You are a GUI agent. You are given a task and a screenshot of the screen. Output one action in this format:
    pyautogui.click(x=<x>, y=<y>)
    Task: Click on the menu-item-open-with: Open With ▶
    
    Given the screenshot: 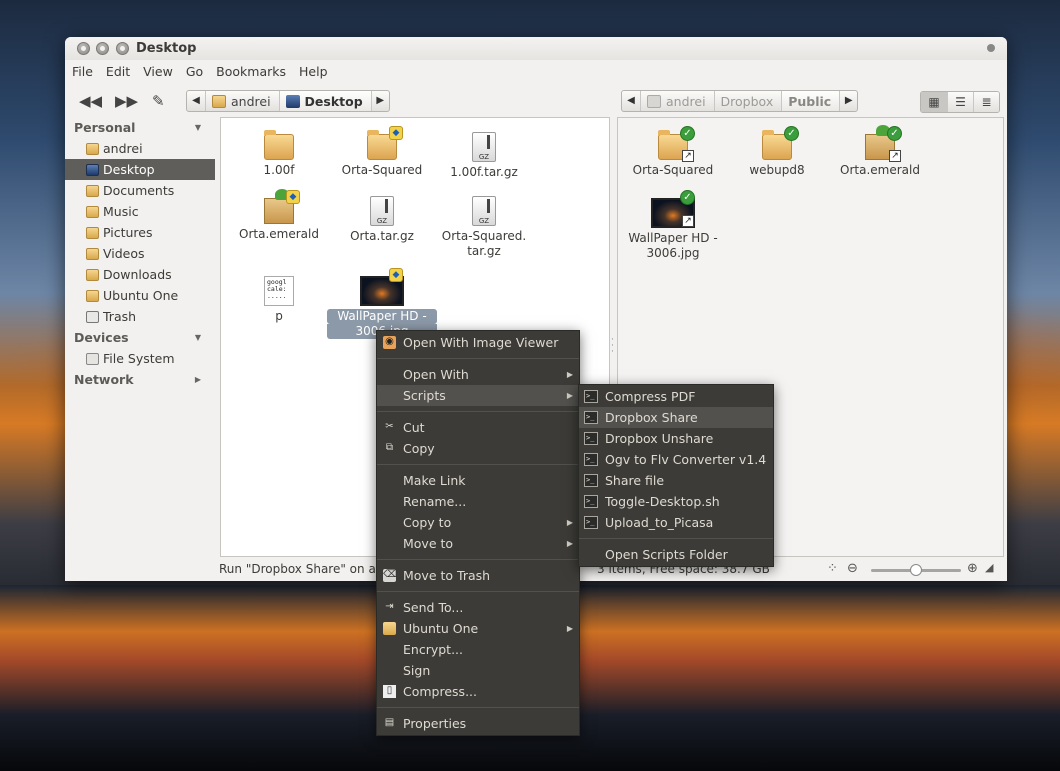 What is the action you would take?
    pyautogui.click(x=478, y=374)
    